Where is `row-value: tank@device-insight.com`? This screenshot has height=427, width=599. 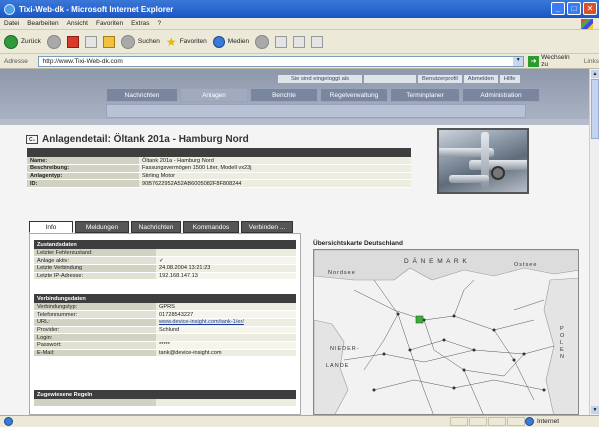
row-value: tank@device-insight.com is located at coordinates (226, 353).